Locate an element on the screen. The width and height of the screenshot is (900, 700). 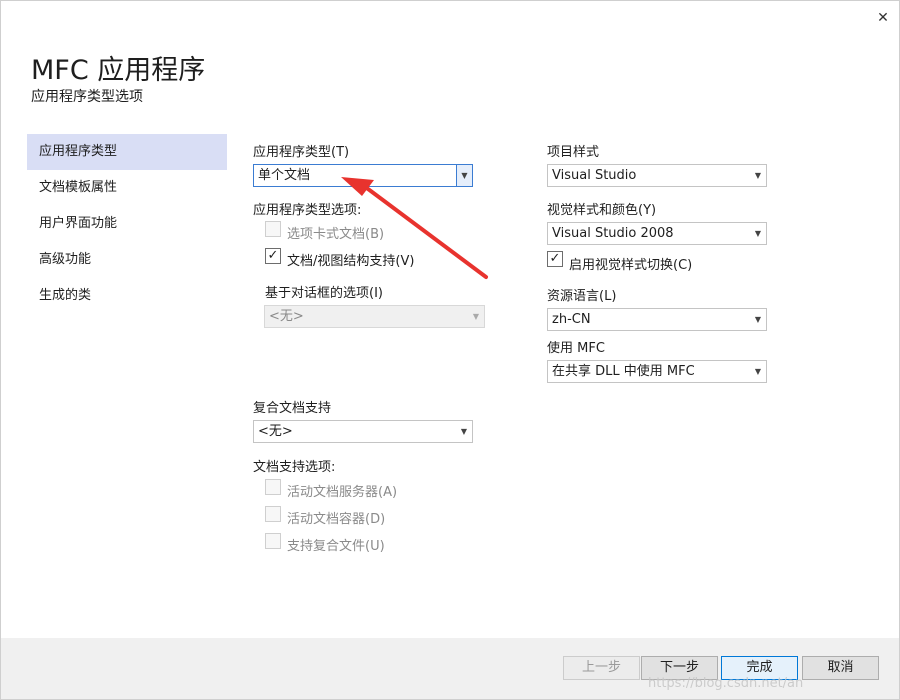
doc-view-label: 文档/视图结构支持(V) is located at coordinates (351, 261).